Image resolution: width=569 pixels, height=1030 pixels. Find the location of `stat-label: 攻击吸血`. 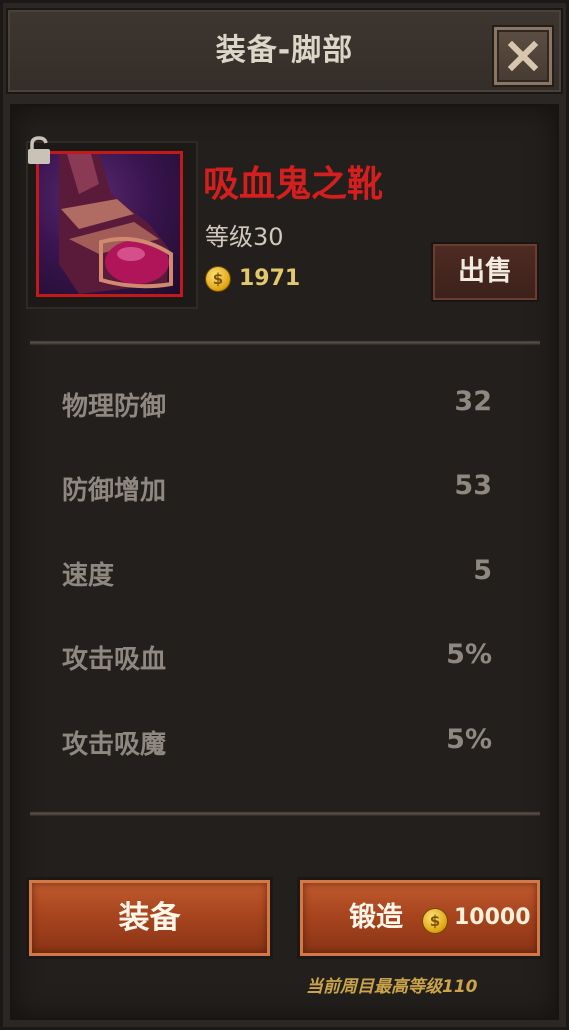

stat-label: 攻击吸血 is located at coordinates (114, 660).